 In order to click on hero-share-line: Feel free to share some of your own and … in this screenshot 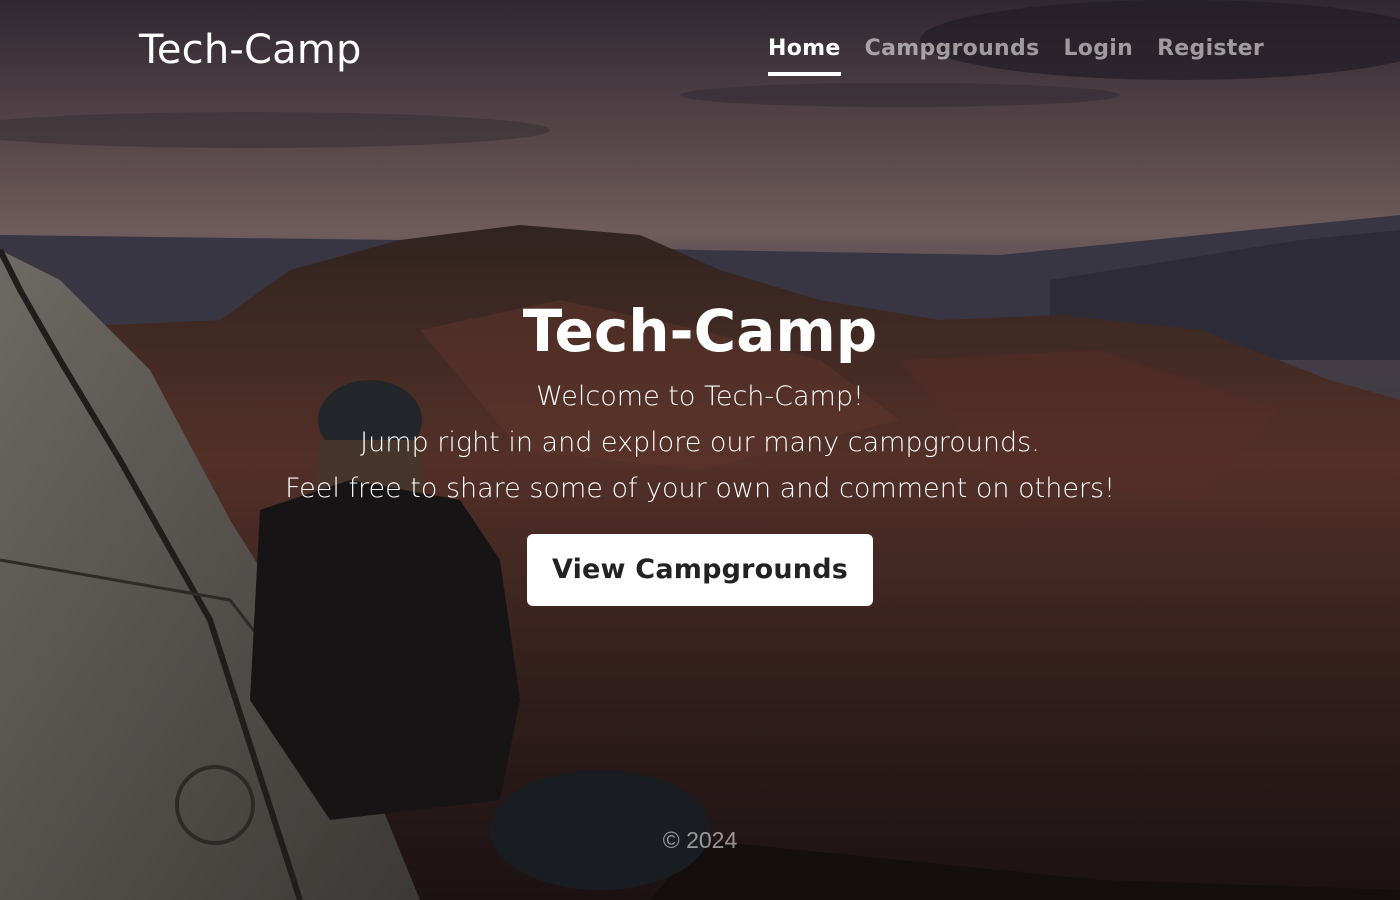, I will do `click(700, 488)`.